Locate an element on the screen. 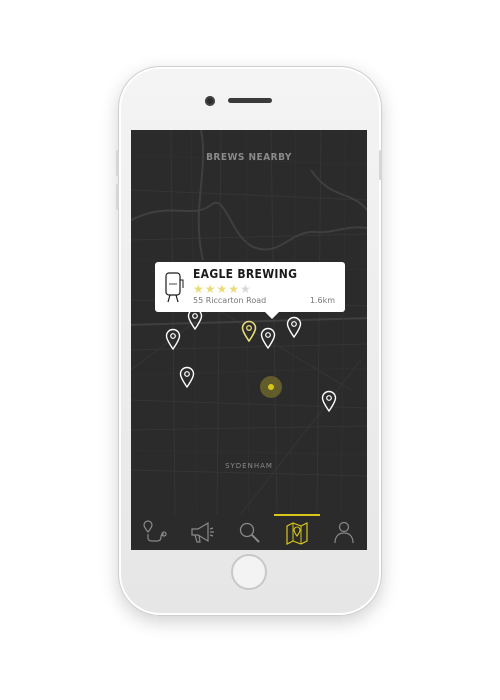  map-district-label: SYDENHAM is located at coordinates (249, 466).